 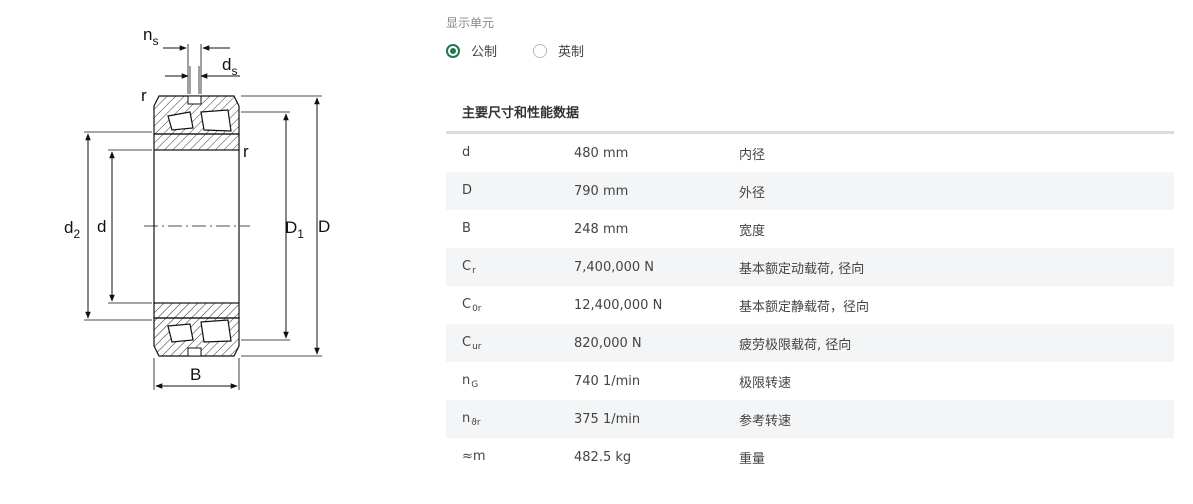 What do you see at coordinates (608, 343) in the screenshot?
I see `spec-value: 820,000 N` at bounding box center [608, 343].